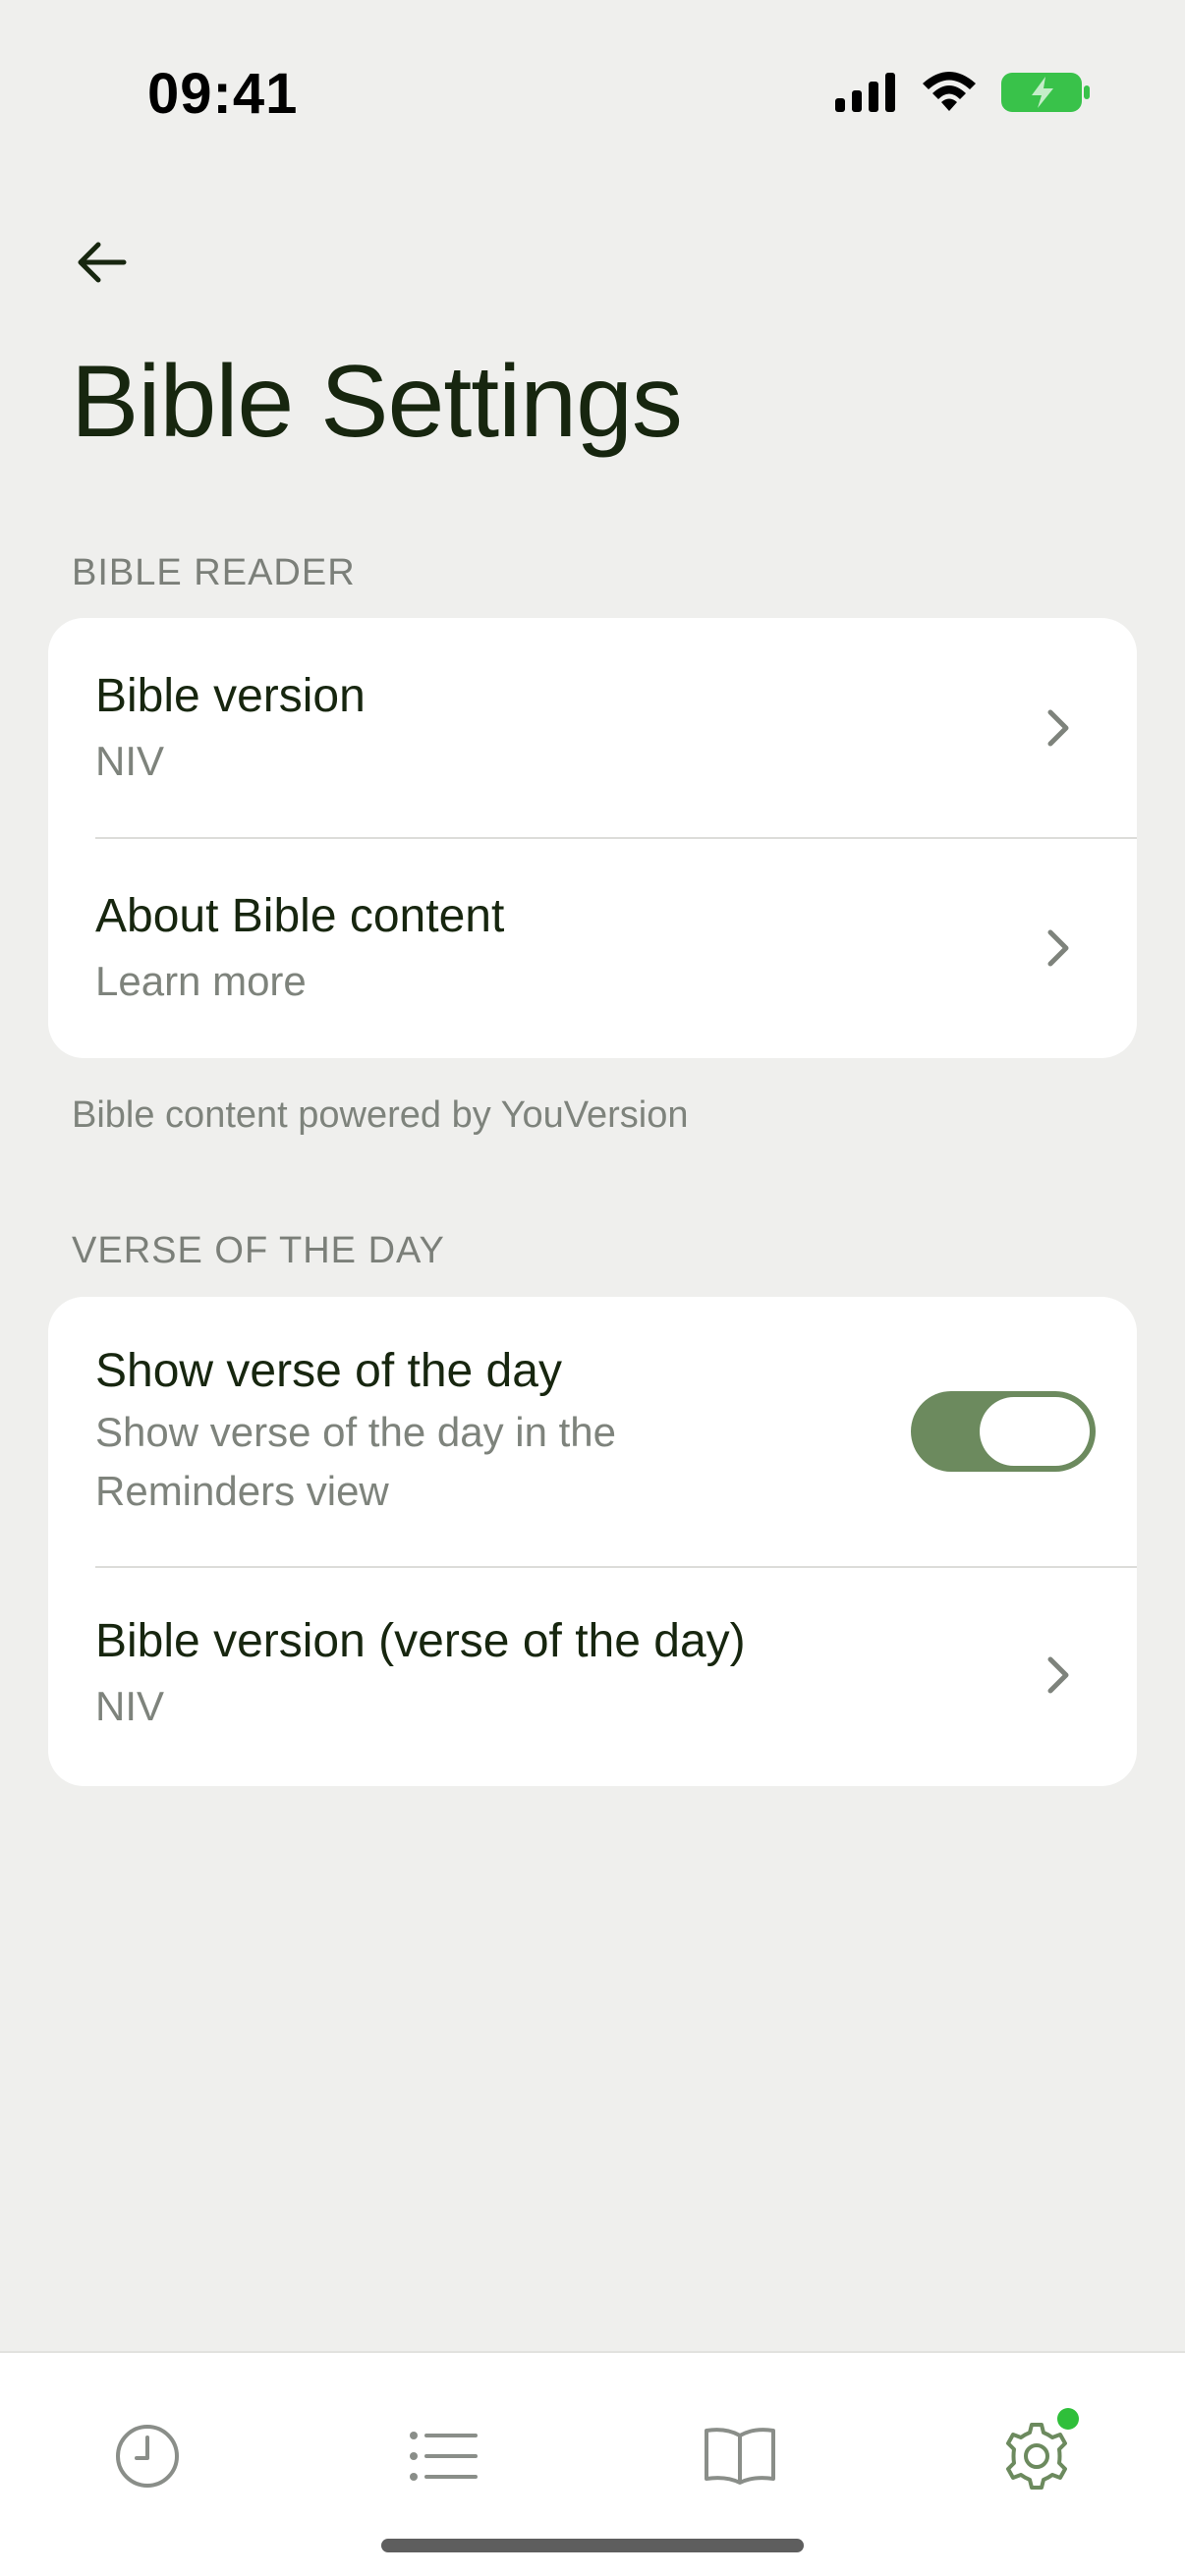 The image size is (1185, 2576). Describe the element at coordinates (592, 1676) in the screenshot. I see `bible-version-verse-of-the-day-row: Bible version (verse of the day) NIV` at that location.